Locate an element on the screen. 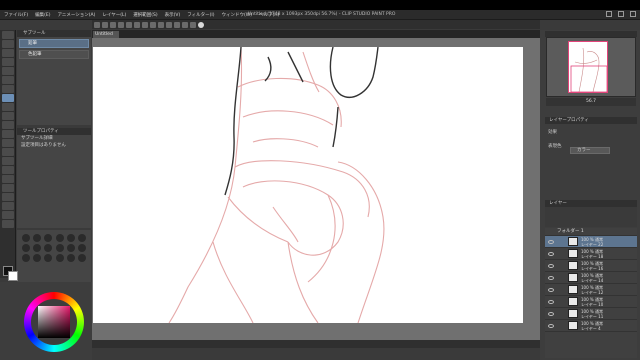  layer-info: 100 % 通常 レイヤー 18 is located at coordinates (592, 254).